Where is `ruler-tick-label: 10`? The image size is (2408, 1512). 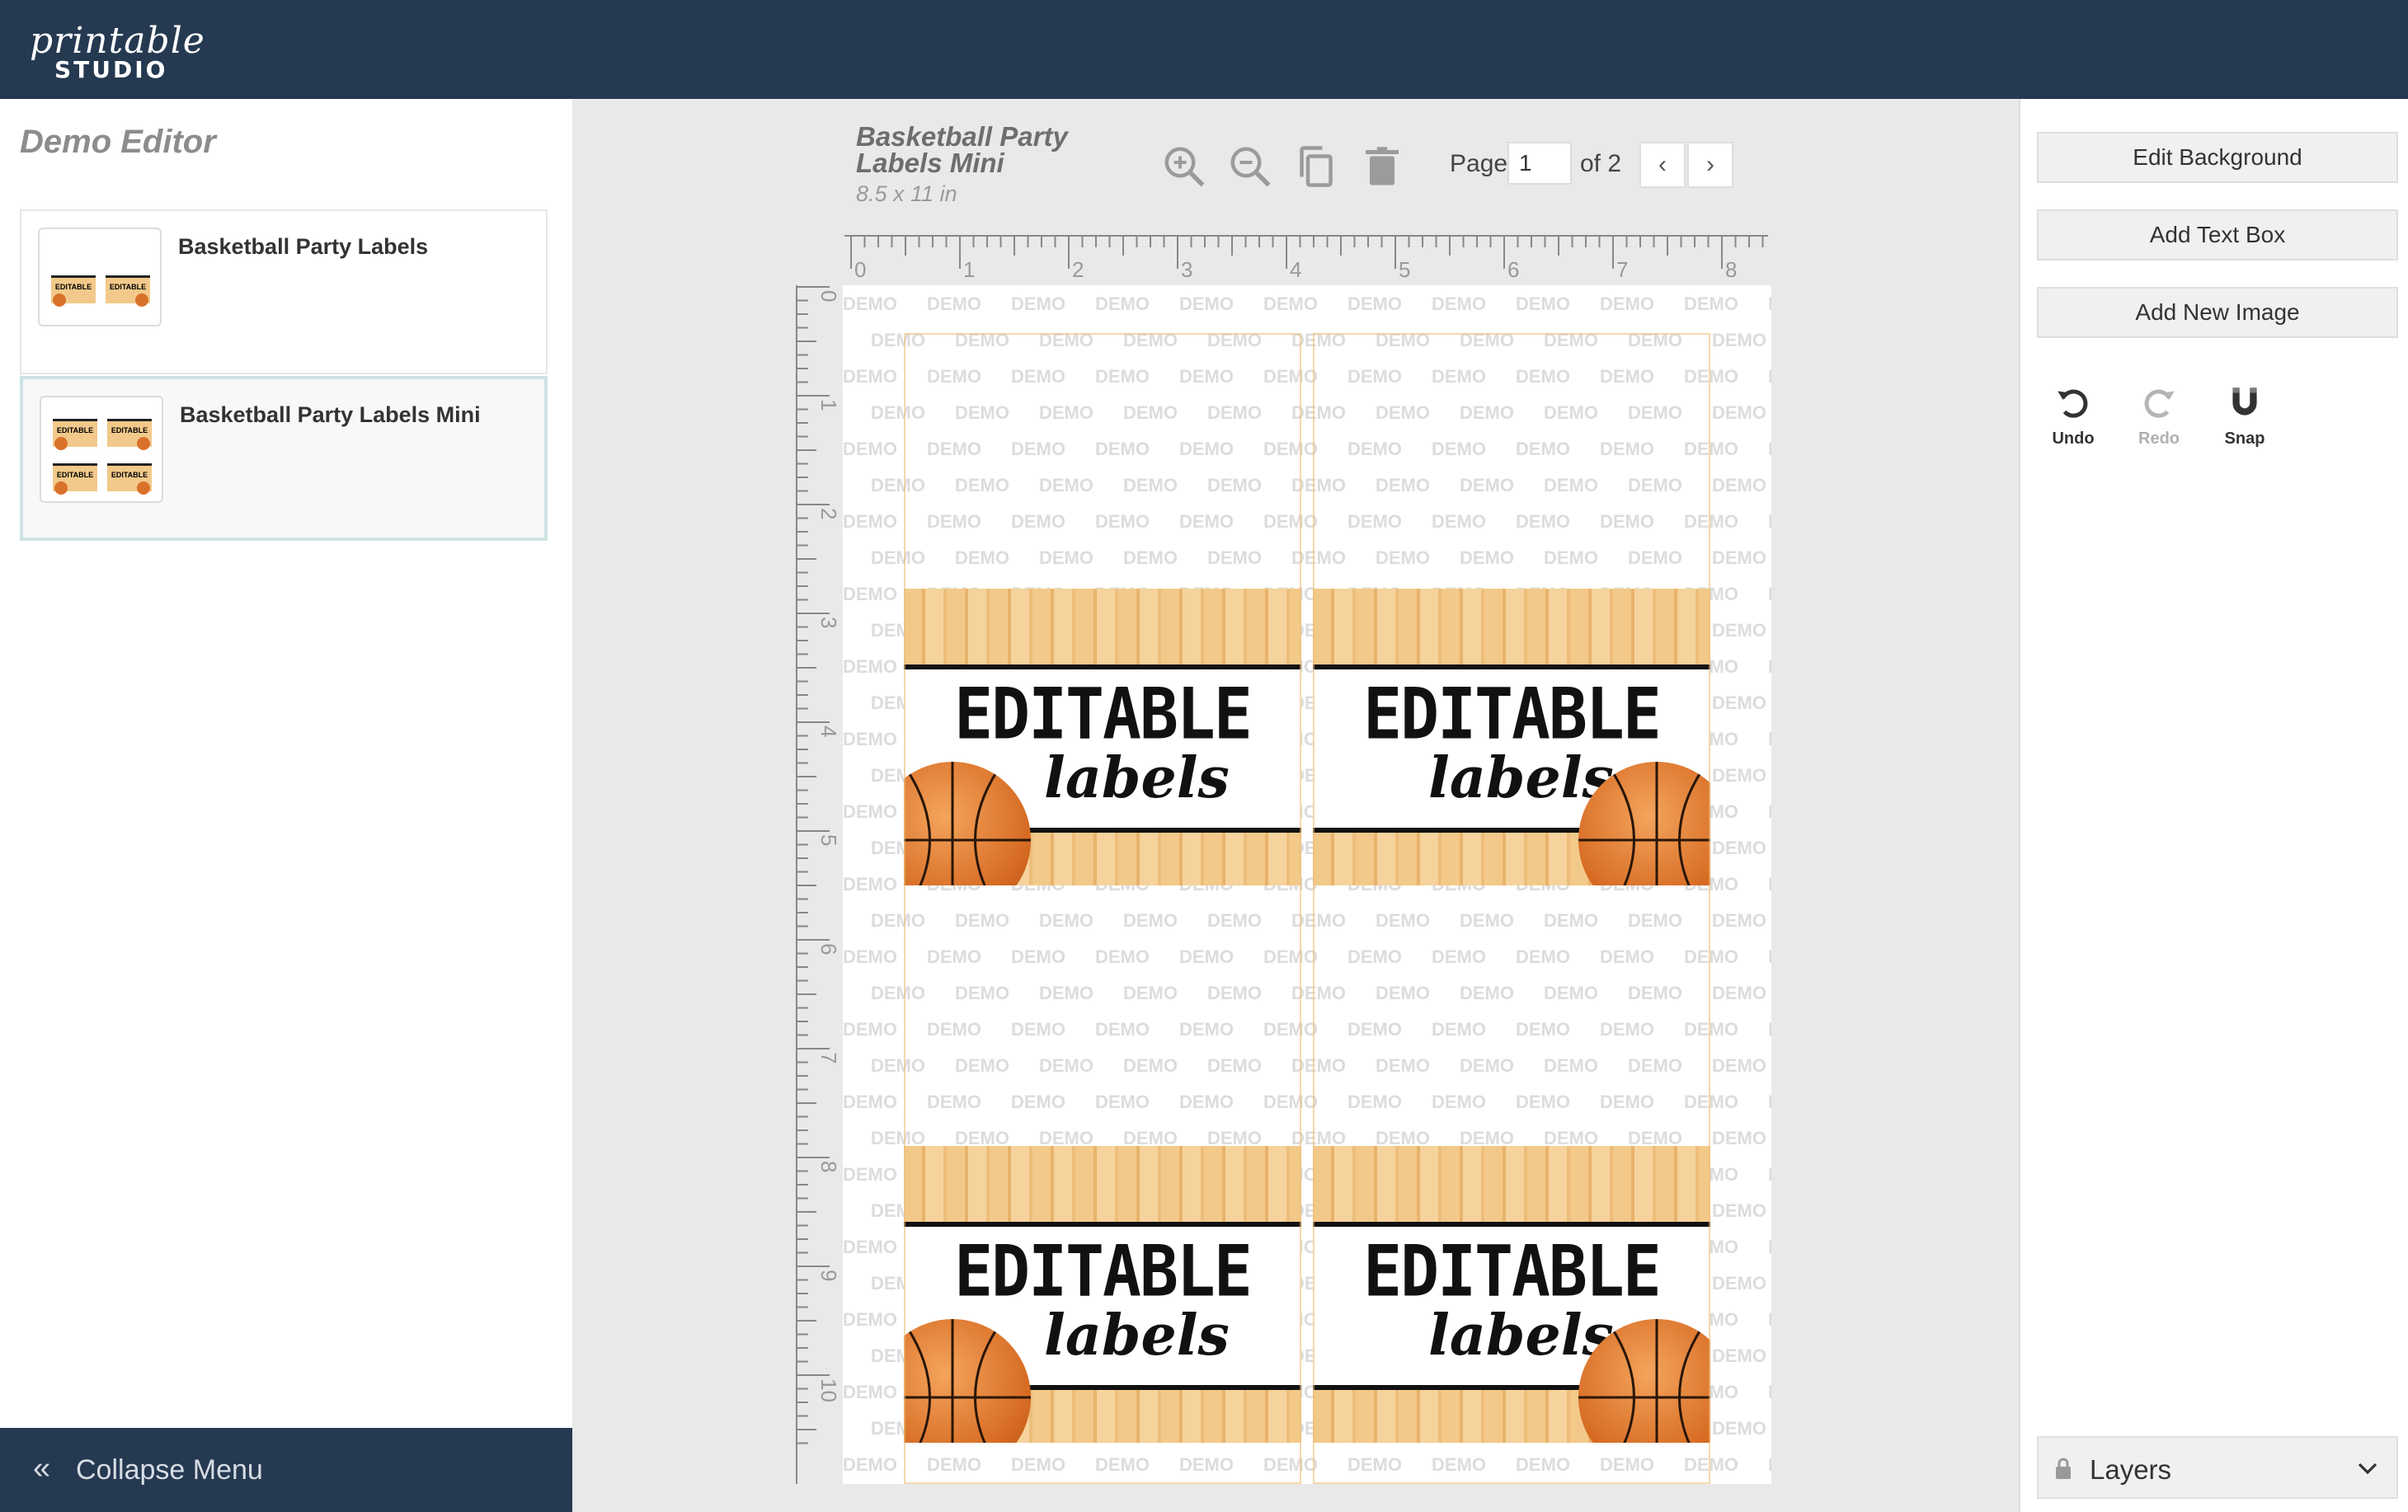
ruler-tick-label: 10 is located at coordinates (829, 1390).